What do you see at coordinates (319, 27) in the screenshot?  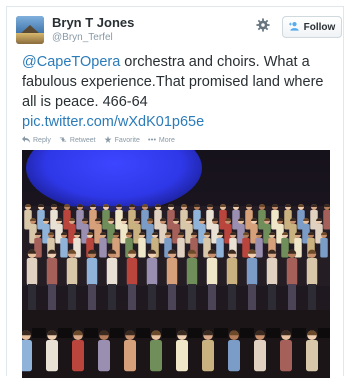 I see `follow-label: Follow` at bounding box center [319, 27].